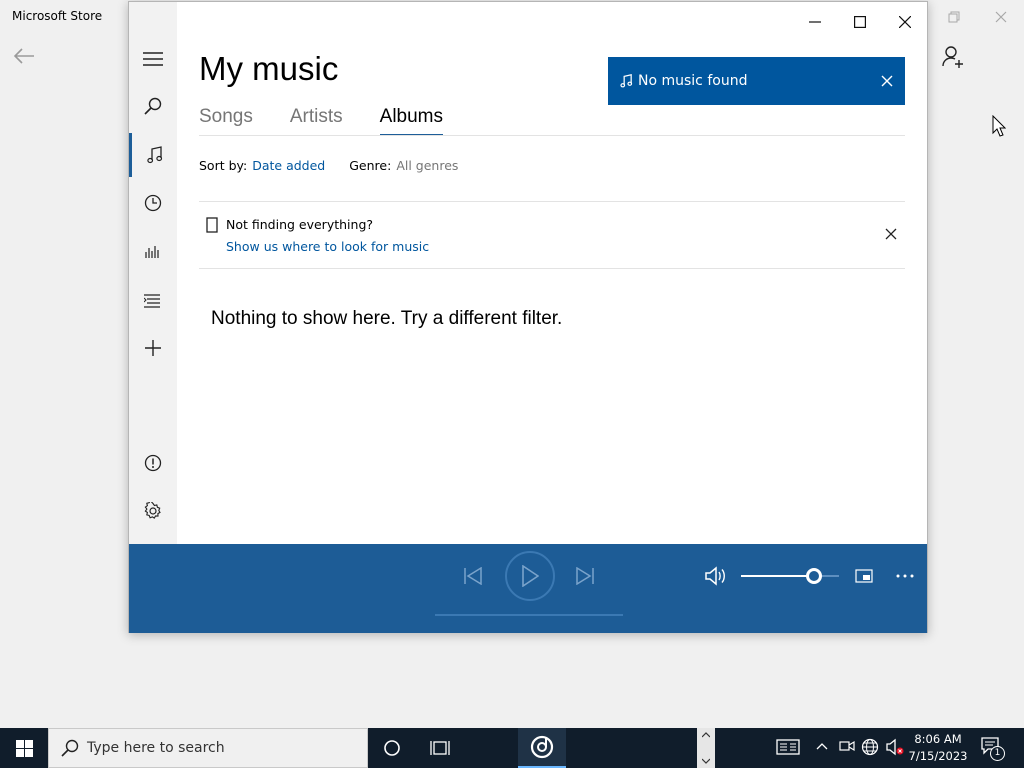  Describe the element at coordinates (756, 81) in the screenshot. I see `no-music-notification: No music found` at that location.